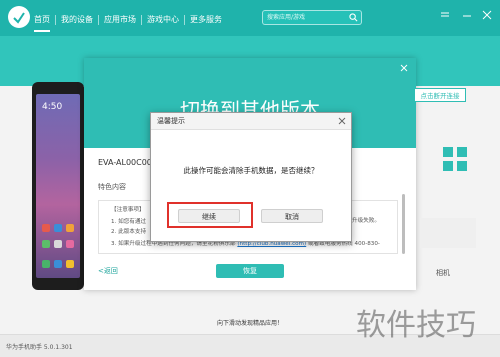 Image resolution: width=500 pixels, height=357 pixels. What do you see at coordinates (52, 107) in the screenshot?
I see `phone-time: 4:50` at bounding box center [52, 107].